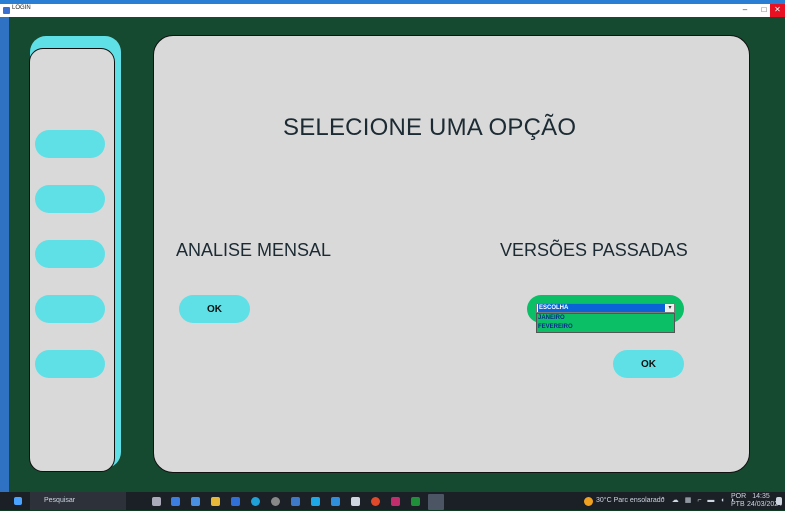  I want to click on window-title: LOGIN, so click(21, 8).